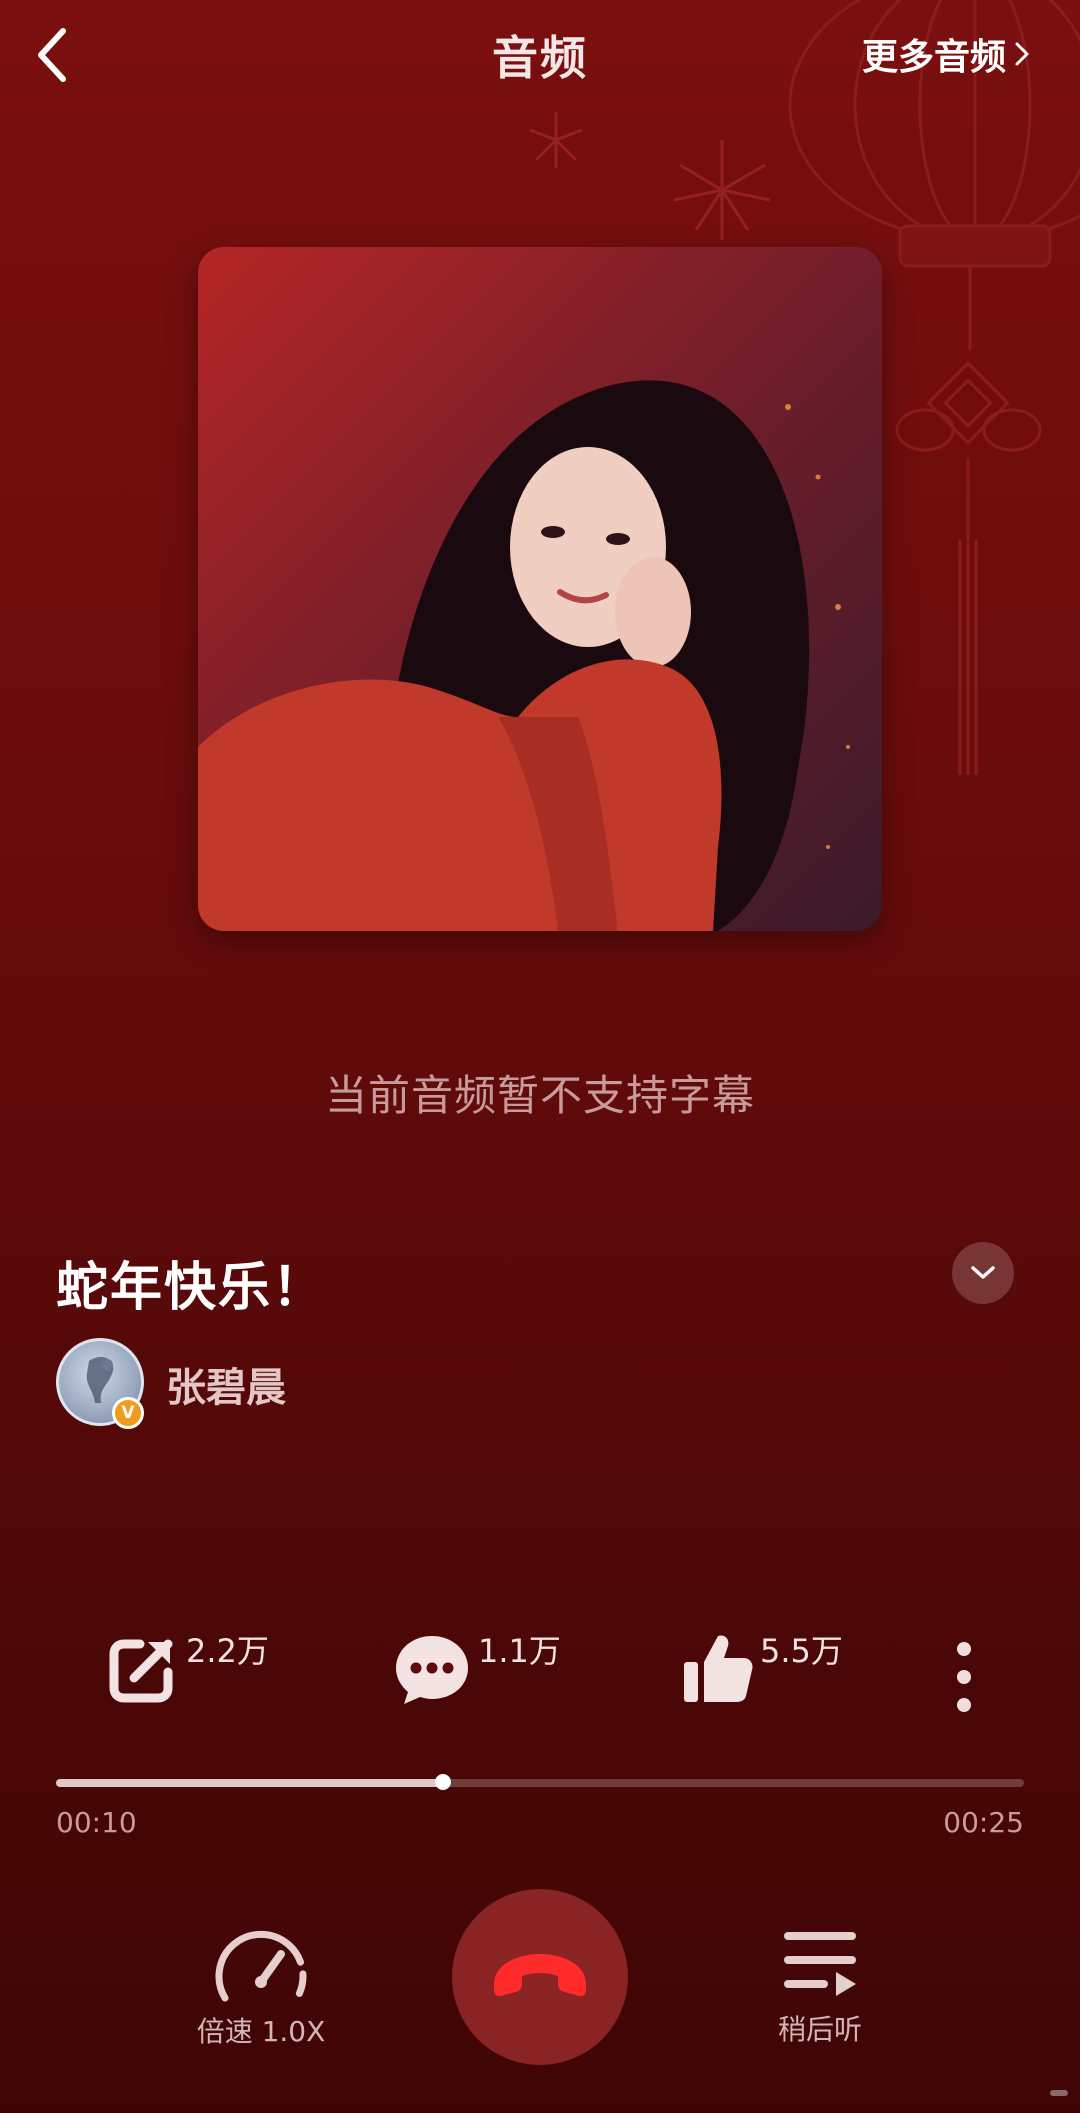 This screenshot has height=2113, width=1080. Describe the element at coordinates (432, 1670) in the screenshot. I see `comment-icon` at that location.